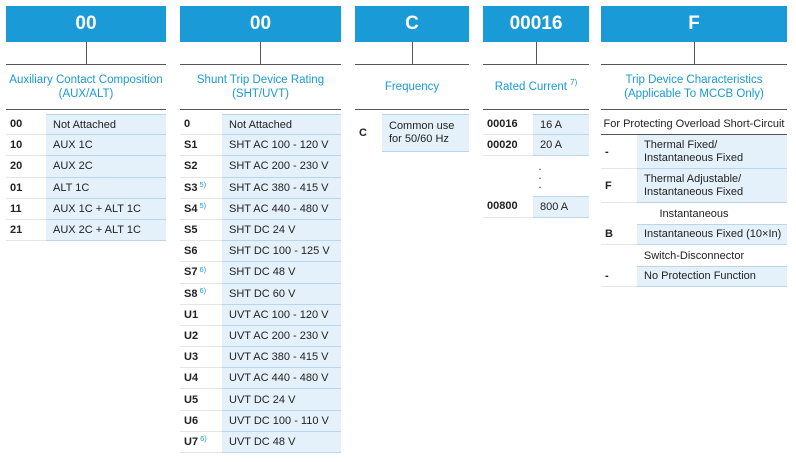  I want to click on table-row: C Common use for 50/60 Hz, so click(412, 133).